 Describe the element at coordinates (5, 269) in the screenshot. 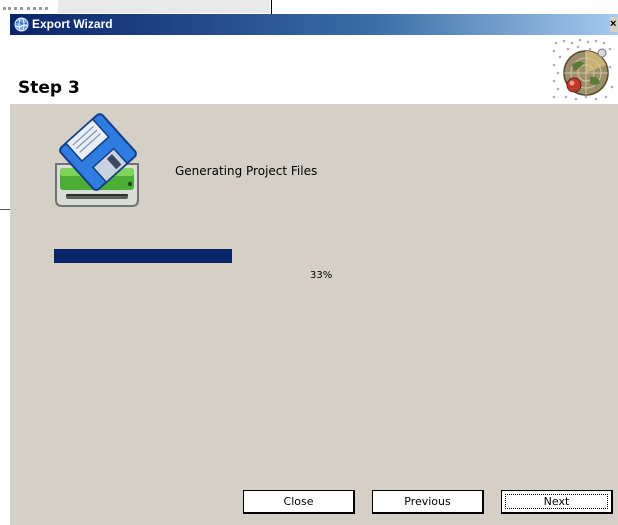

I see `background-app-edge` at that location.